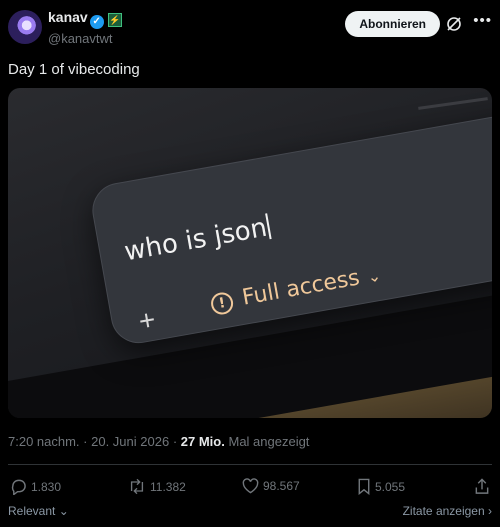 The width and height of the screenshot is (500, 527). What do you see at coordinates (168, 486) in the screenshot?
I see `repost-count: 11.382` at bounding box center [168, 486].